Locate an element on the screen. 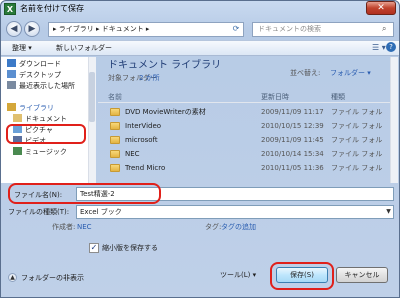 The image size is (400, 298). tag-add-link: タグの追加 is located at coordinates (238, 227).